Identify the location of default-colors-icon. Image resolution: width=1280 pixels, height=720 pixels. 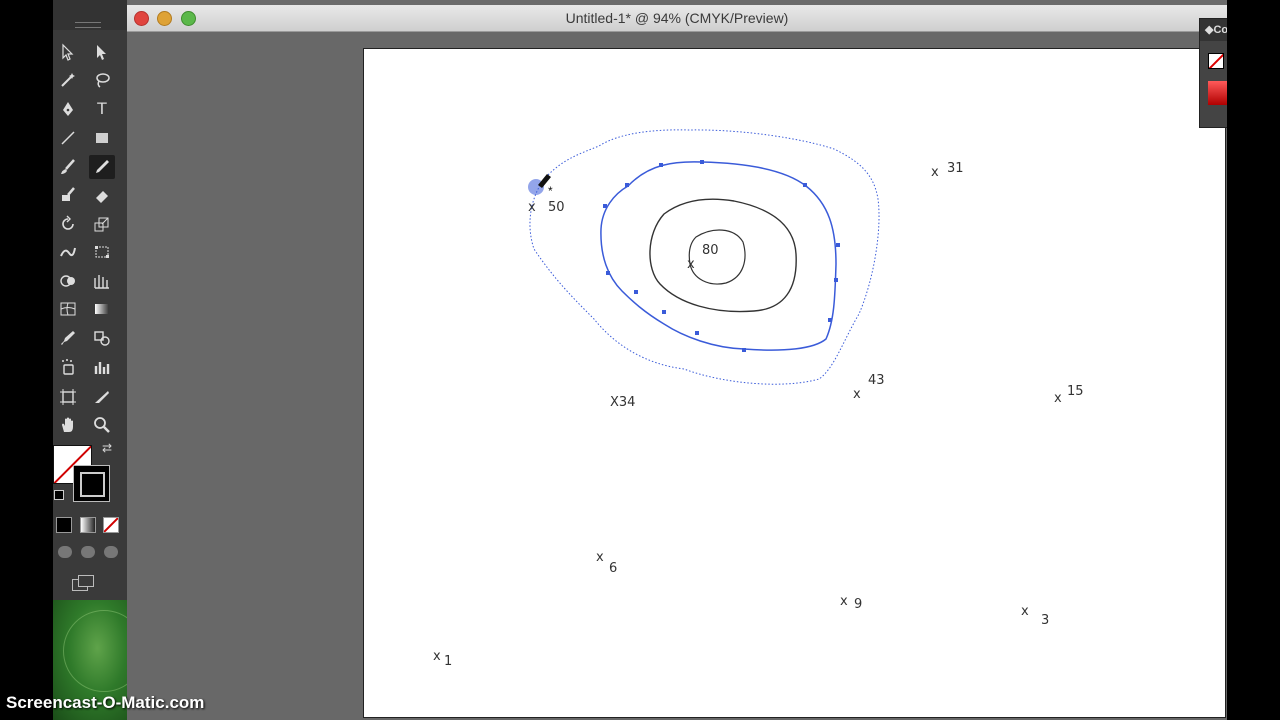
(59, 495).